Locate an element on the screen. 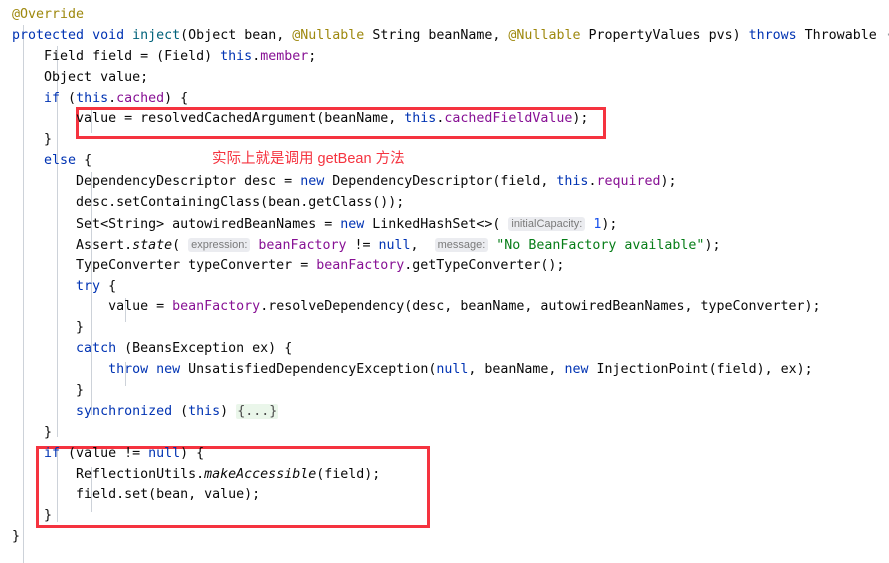 Image resolution: width=889 pixels, height=563 pixels. code-token-anno: @Nullable is located at coordinates (544, 35).